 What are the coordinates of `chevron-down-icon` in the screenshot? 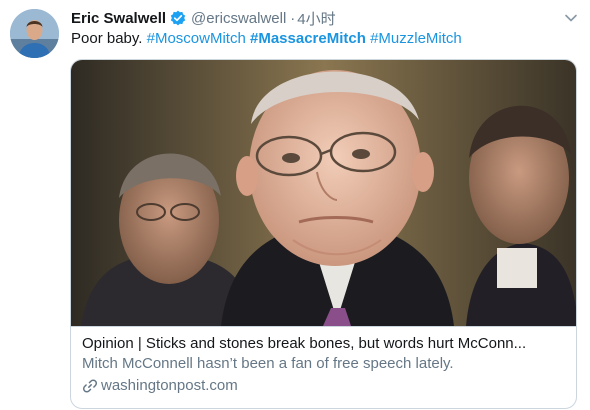 It's located at (571, 18).